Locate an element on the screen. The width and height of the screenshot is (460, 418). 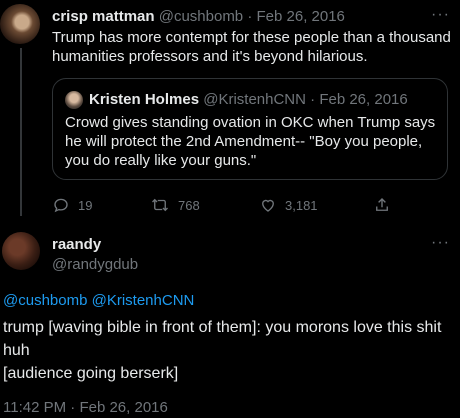
tweet-date: Feb 26, 2016 is located at coordinates (301, 16).